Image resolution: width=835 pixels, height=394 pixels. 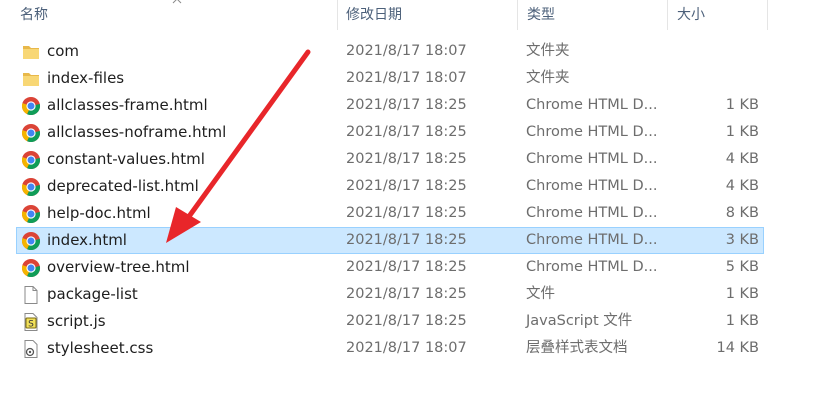 I want to click on file-name: overview-tree.html, so click(x=118, y=267).